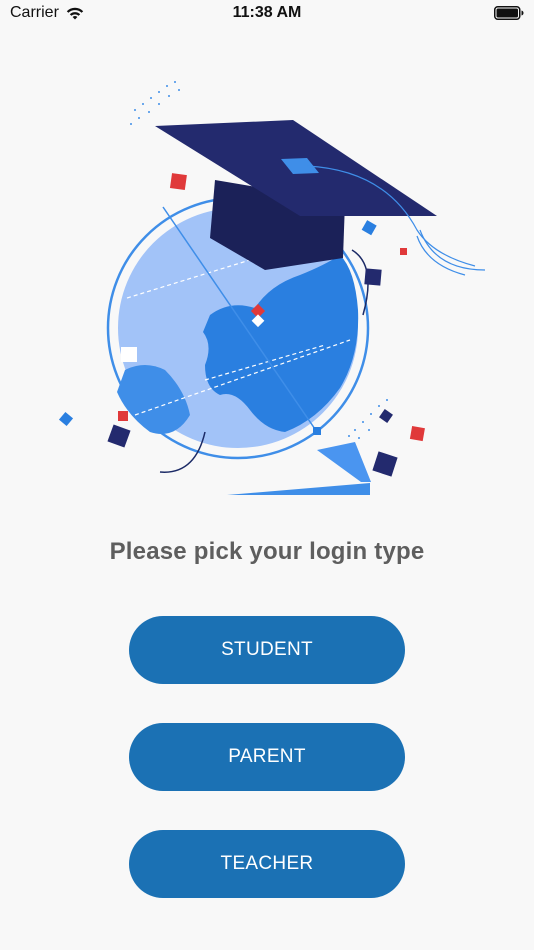  What do you see at coordinates (267, 551) in the screenshot?
I see `page-title: Please pick your login type` at bounding box center [267, 551].